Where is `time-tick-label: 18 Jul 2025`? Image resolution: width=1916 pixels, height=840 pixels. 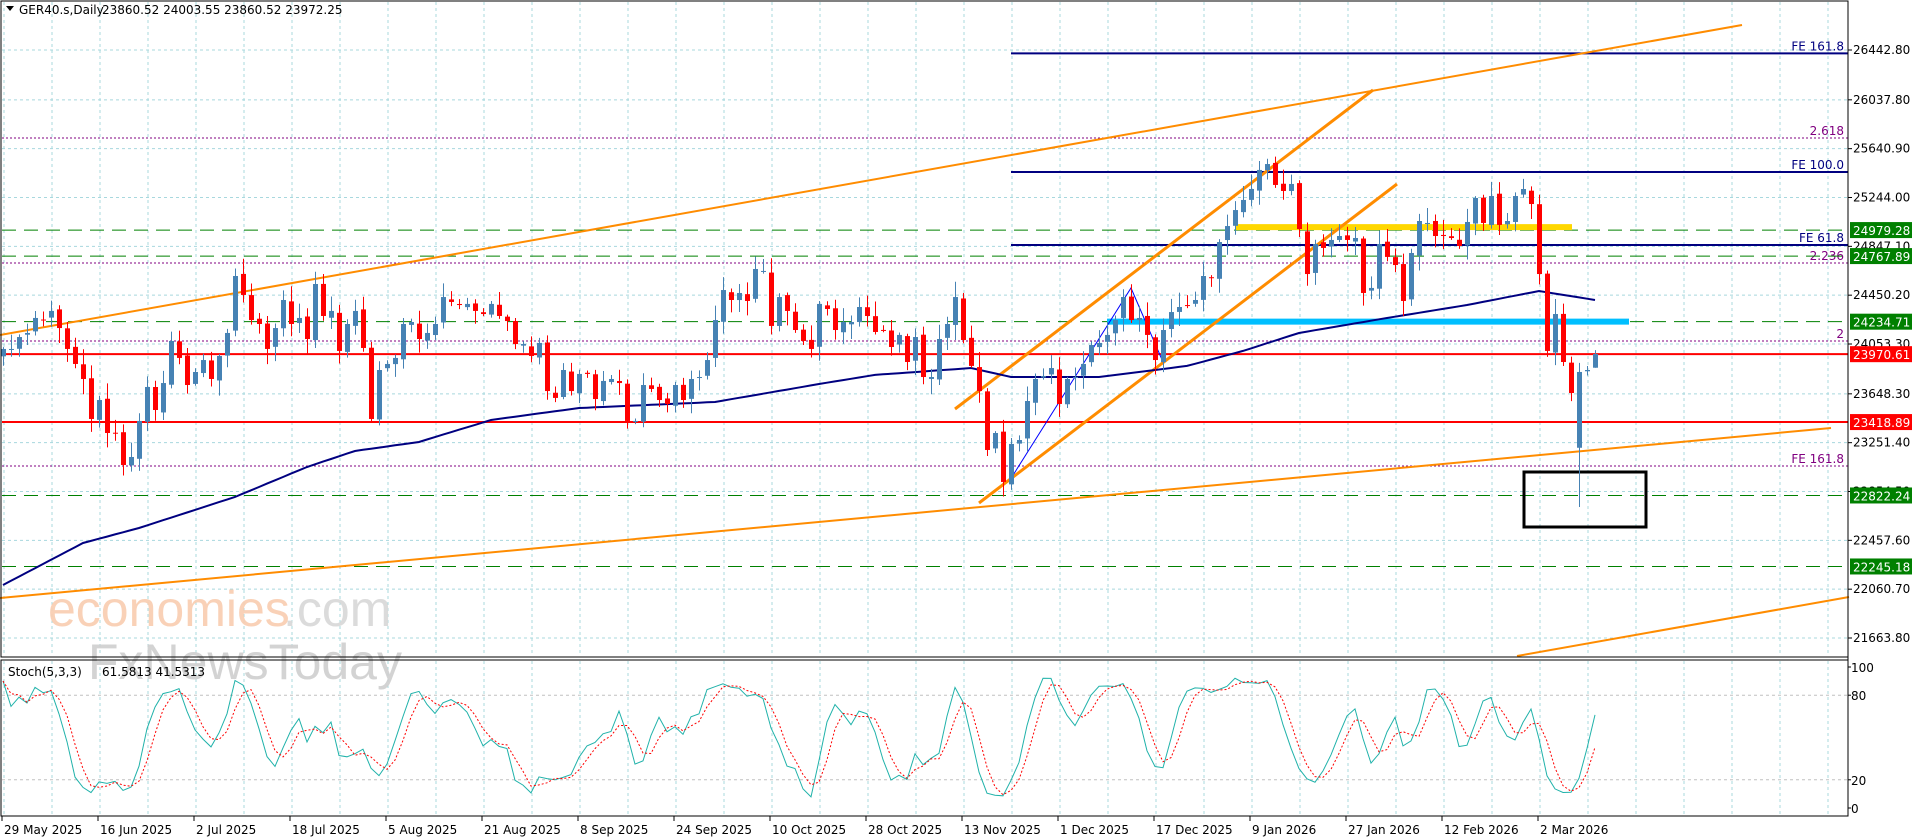 time-tick-label: 18 Jul 2025 is located at coordinates (326, 830).